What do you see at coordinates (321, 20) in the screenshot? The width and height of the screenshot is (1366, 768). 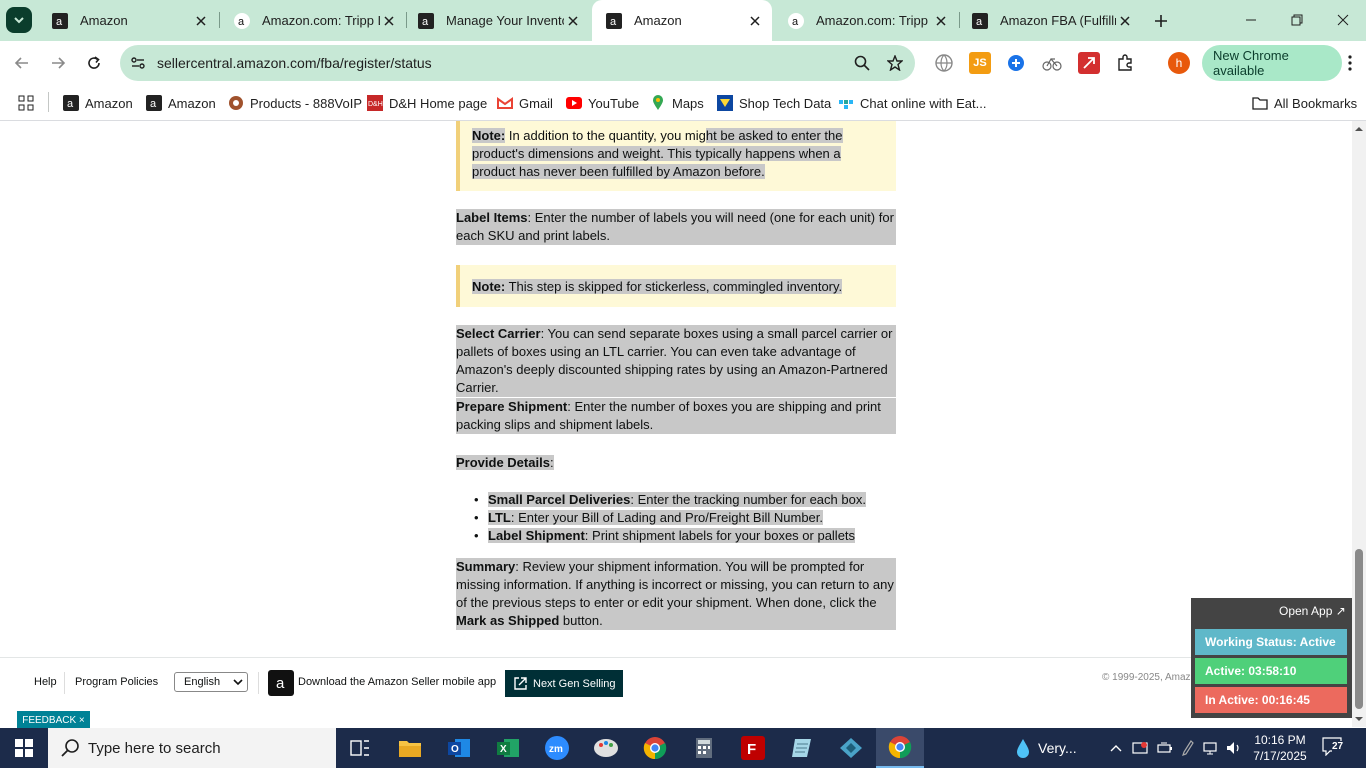 I see `tab-title: Amazon.com: Tripp Li` at bounding box center [321, 20].